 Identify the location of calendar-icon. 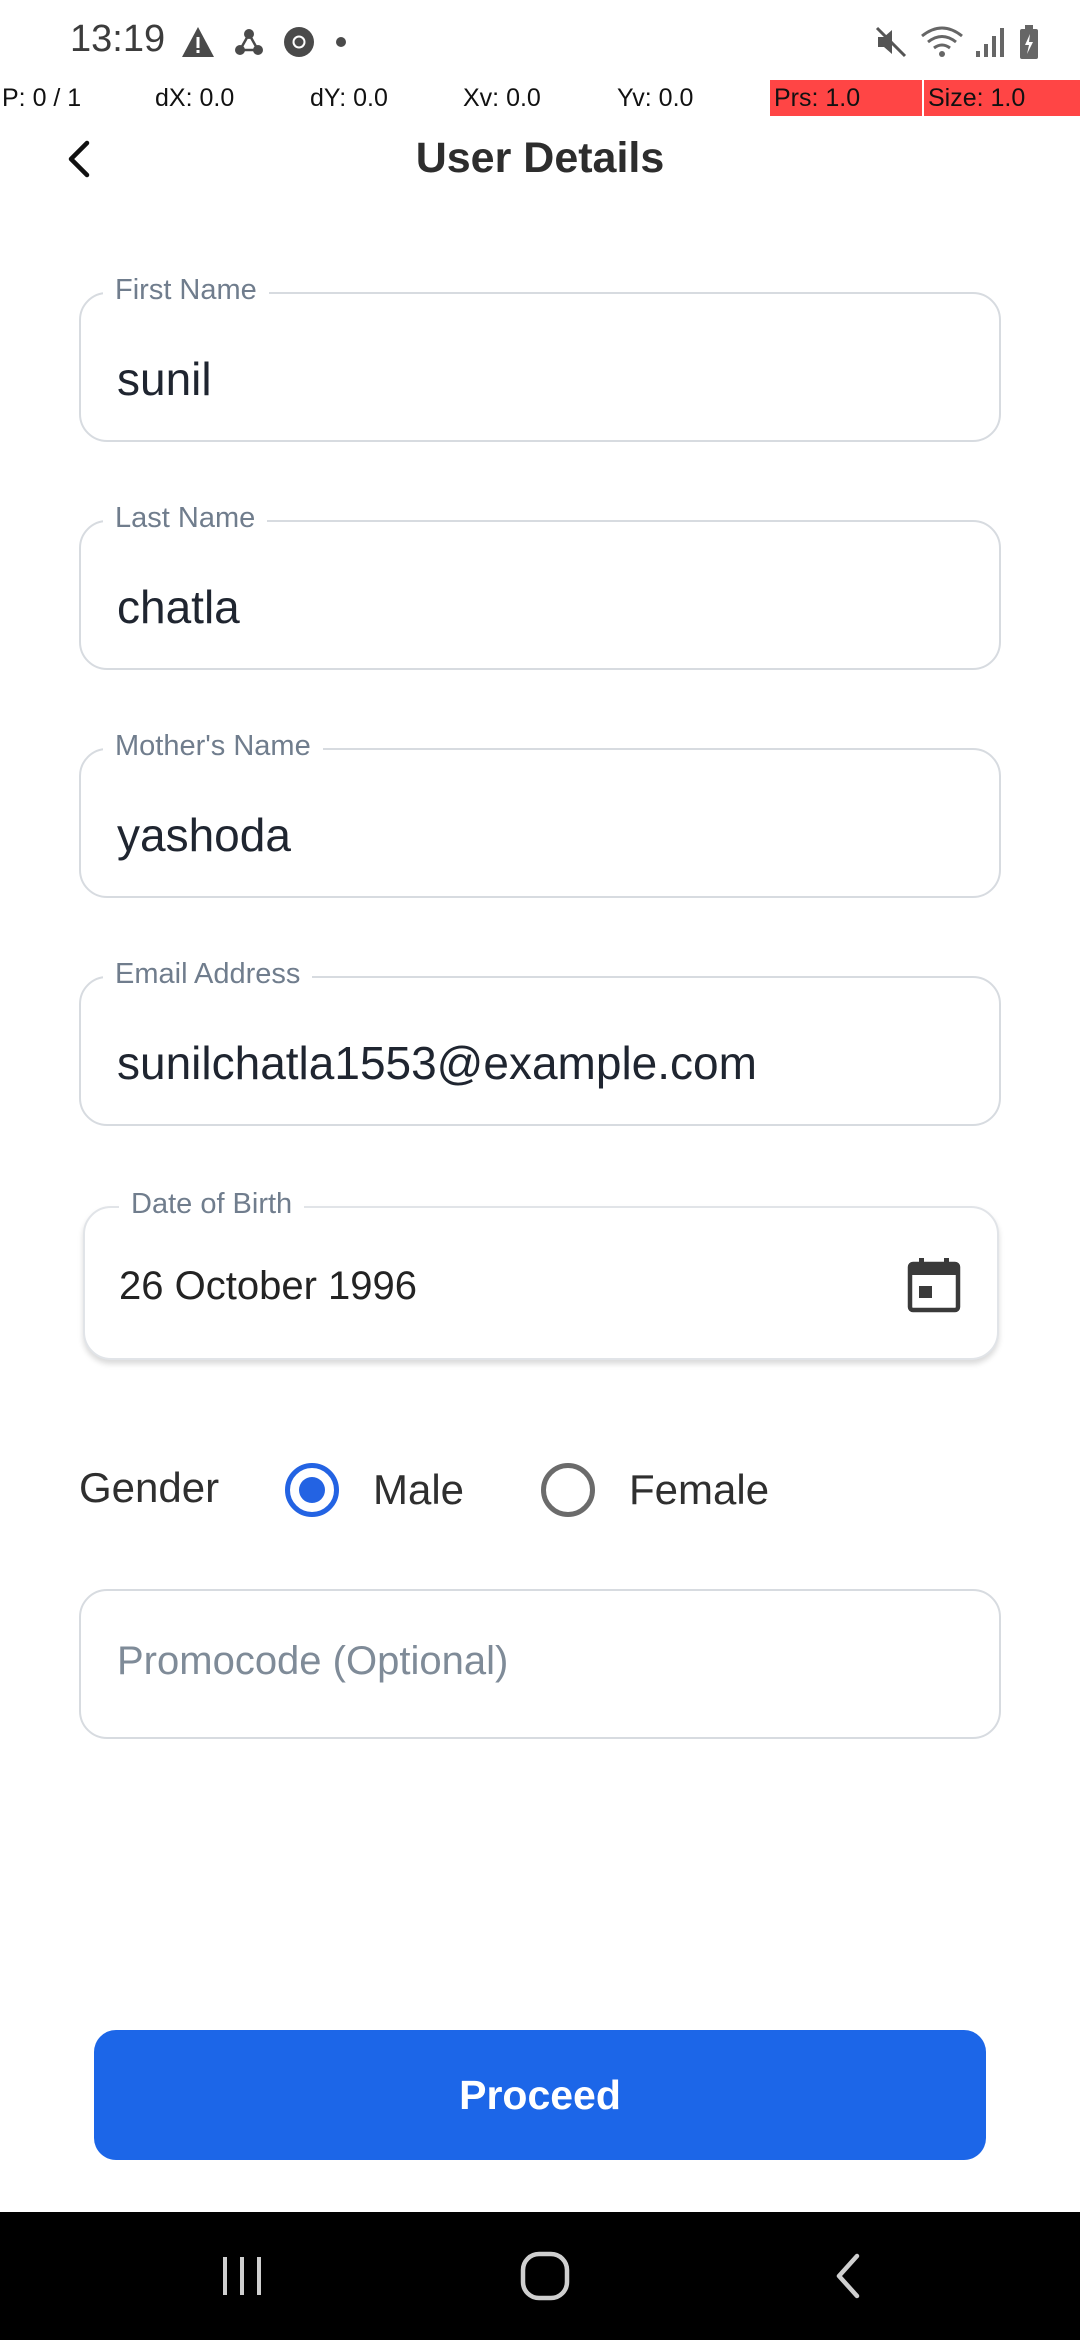
(934, 1285).